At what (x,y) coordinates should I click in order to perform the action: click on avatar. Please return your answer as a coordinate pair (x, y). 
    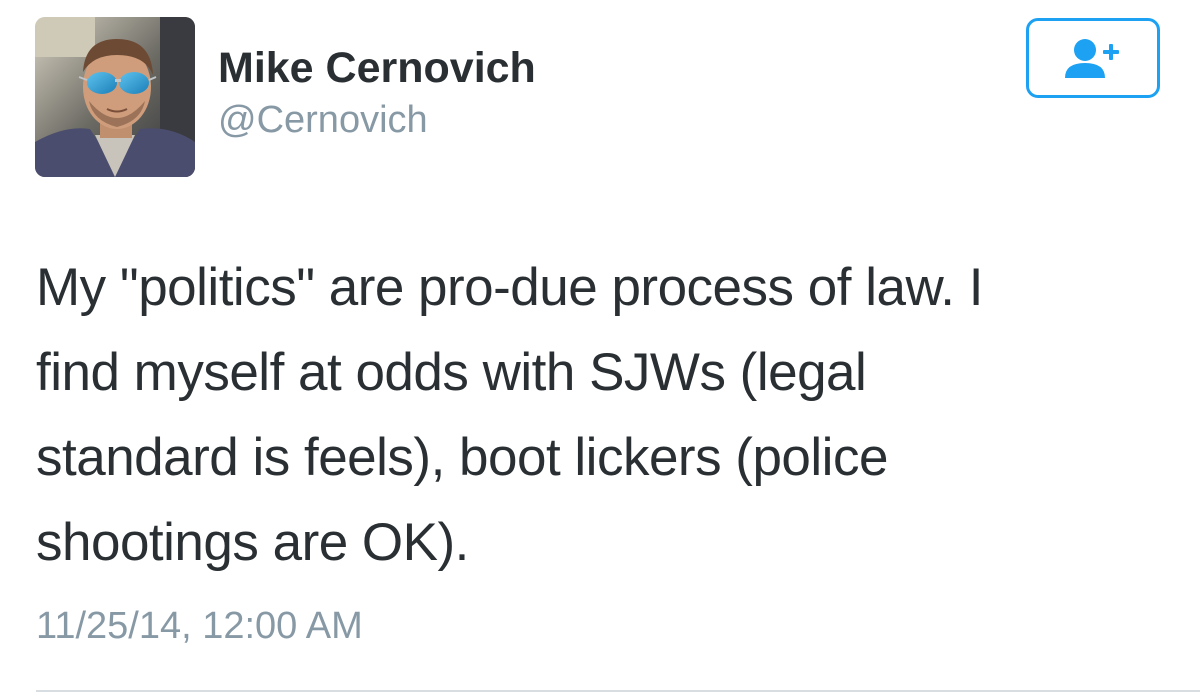
    Looking at the image, I should click on (115, 97).